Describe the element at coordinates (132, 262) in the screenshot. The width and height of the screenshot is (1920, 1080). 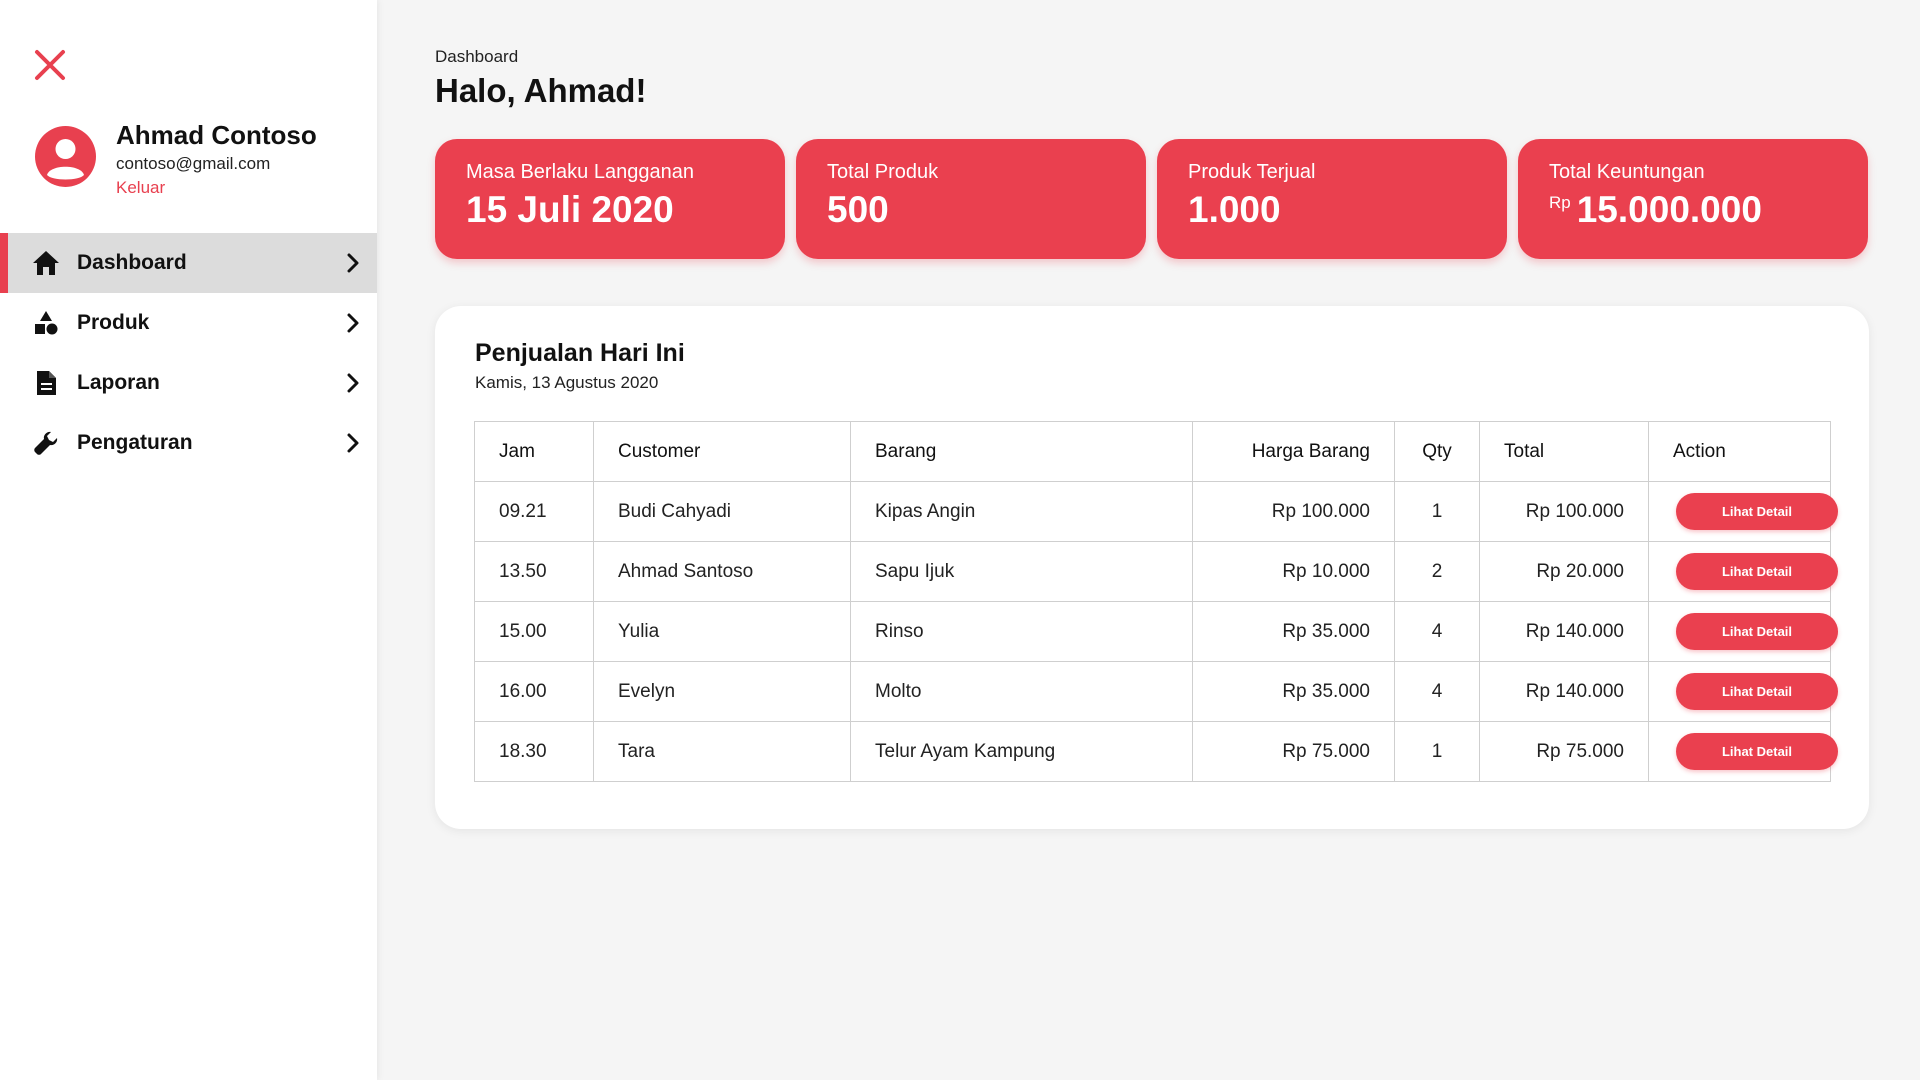
I see `sidebar-item-label: Dashboard` at that location.